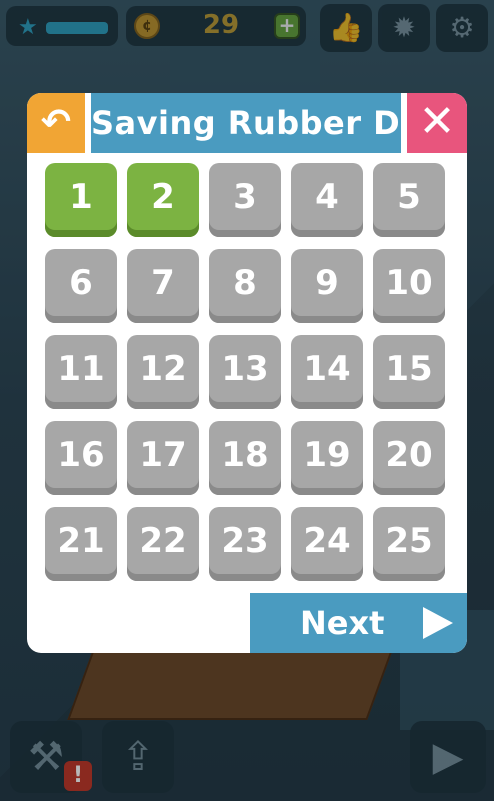 The height and width of the screenshot is (801, 494). I want to click on level-number: 13, so click(245, 369).